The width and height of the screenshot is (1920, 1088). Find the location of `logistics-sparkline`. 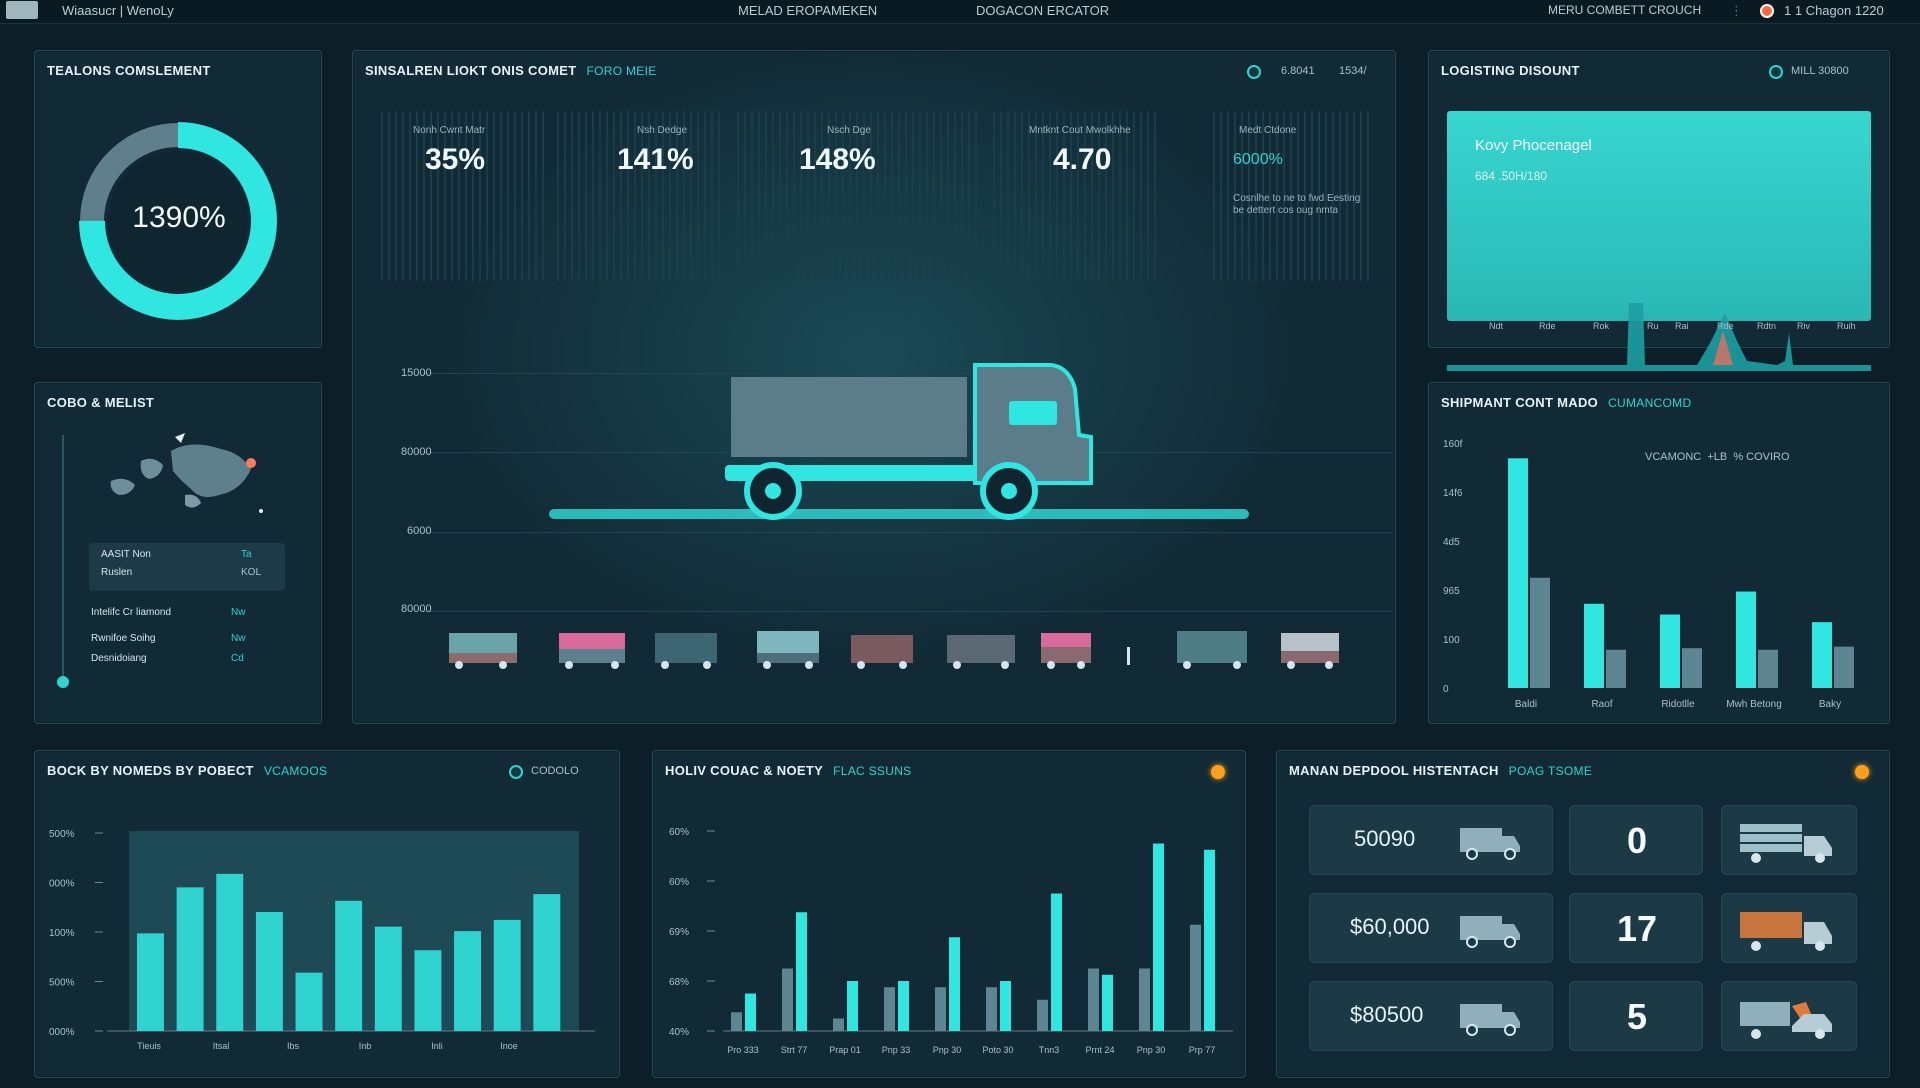

logistics-sparkline is located at coordinates (1659, 337).